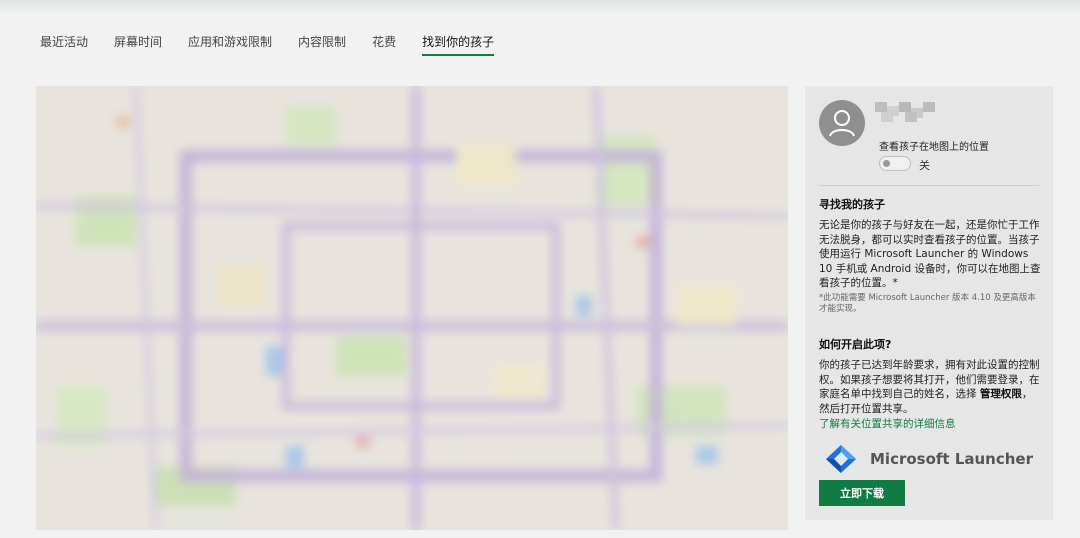 The width and height of the screenshot is (1080, 538). Describe the element at coordinates (384, 44) in the screenshot. I see `tab-spending: 花费` at that location.